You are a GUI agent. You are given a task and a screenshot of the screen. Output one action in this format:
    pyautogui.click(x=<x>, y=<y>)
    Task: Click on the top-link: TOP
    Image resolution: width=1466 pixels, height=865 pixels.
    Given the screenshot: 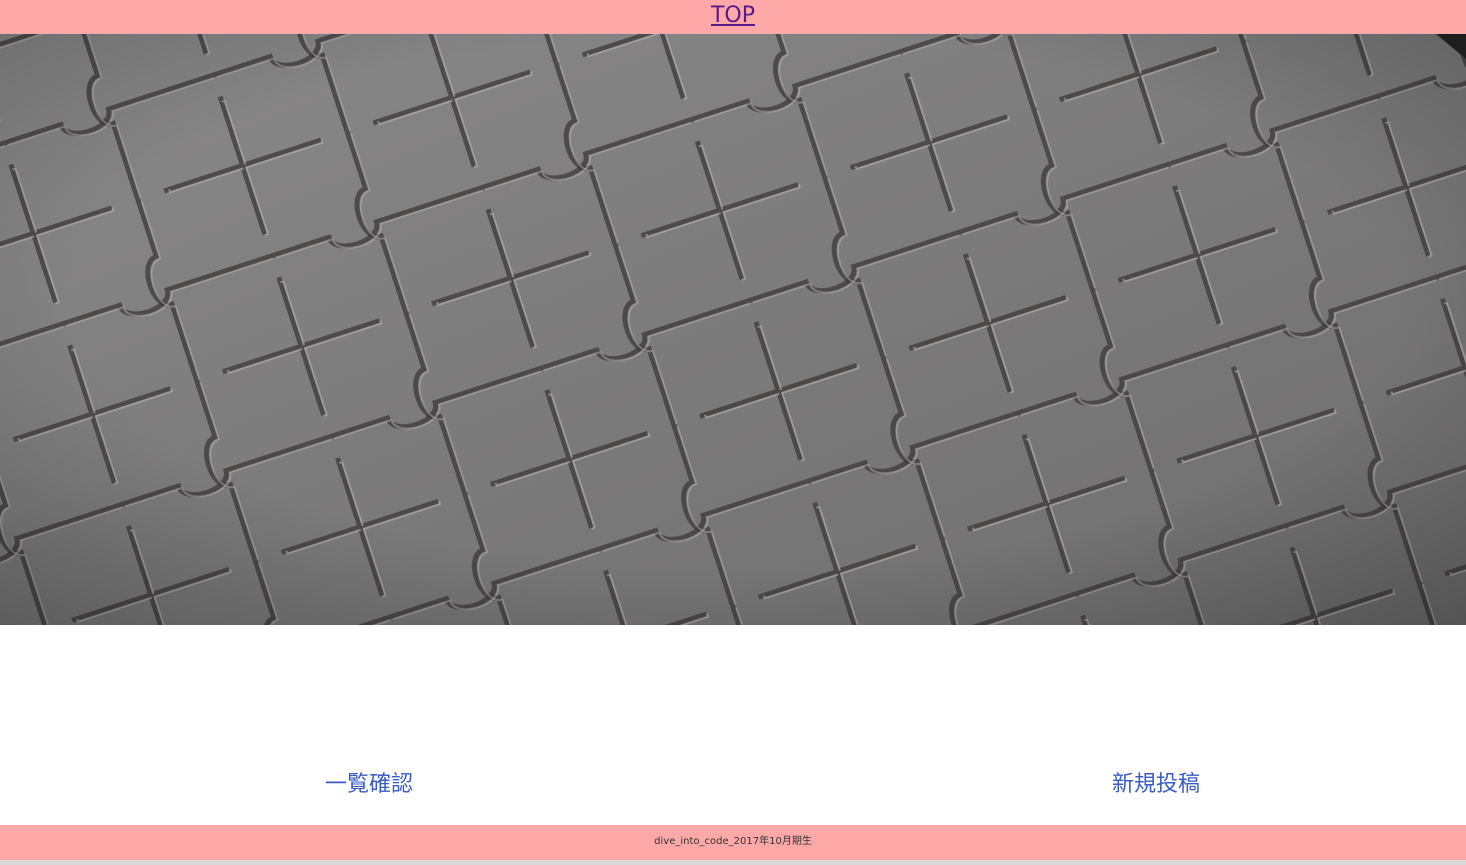 What is the action you would take?
    pyautogui.click(x=733, y=16)
    